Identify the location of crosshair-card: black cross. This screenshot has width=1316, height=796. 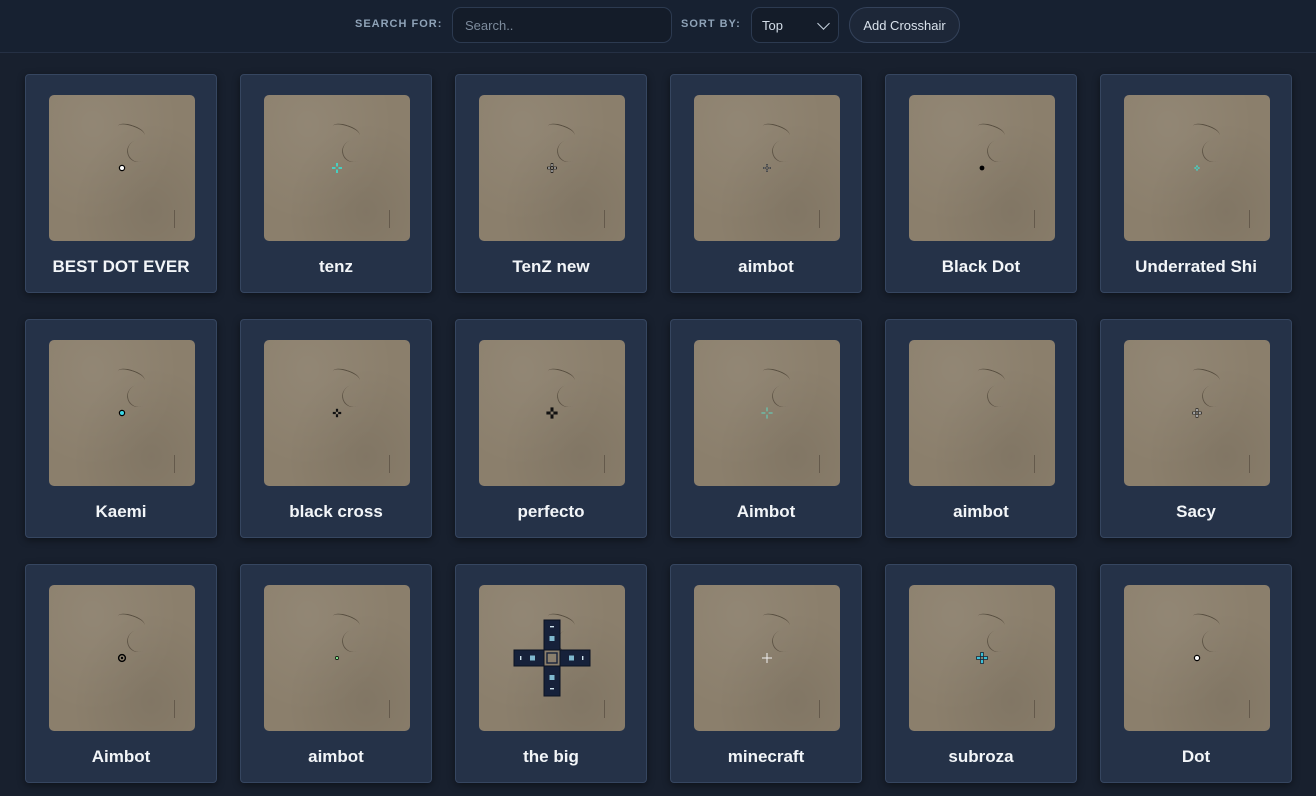
(336, 428).